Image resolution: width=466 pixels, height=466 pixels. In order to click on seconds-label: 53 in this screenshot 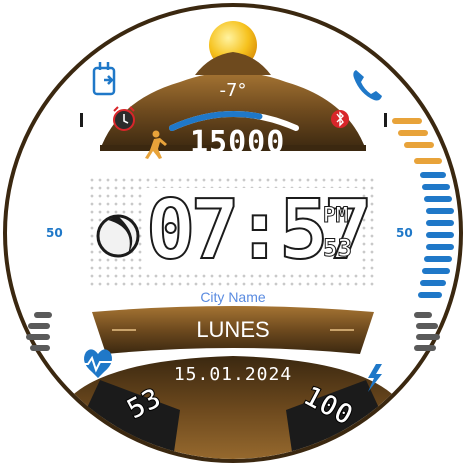, I will do `click(338, 248)`.